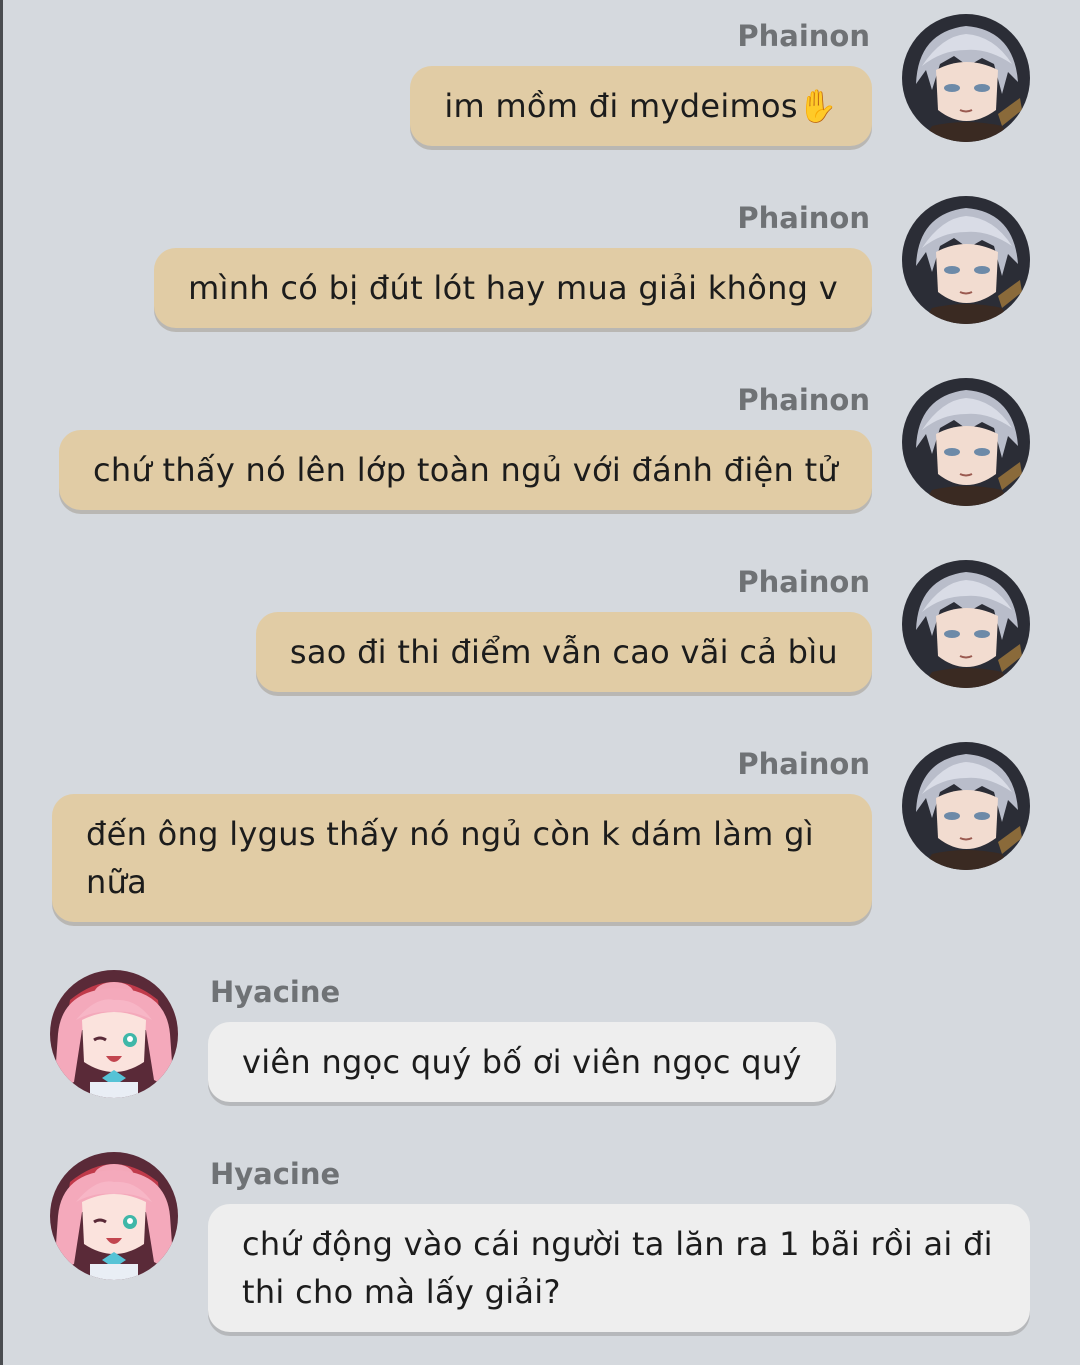  Describe the element at coordinates (641, 106) in the screenshot. I see `message-bubble: im mồm đi mydeimos✋` at that location.